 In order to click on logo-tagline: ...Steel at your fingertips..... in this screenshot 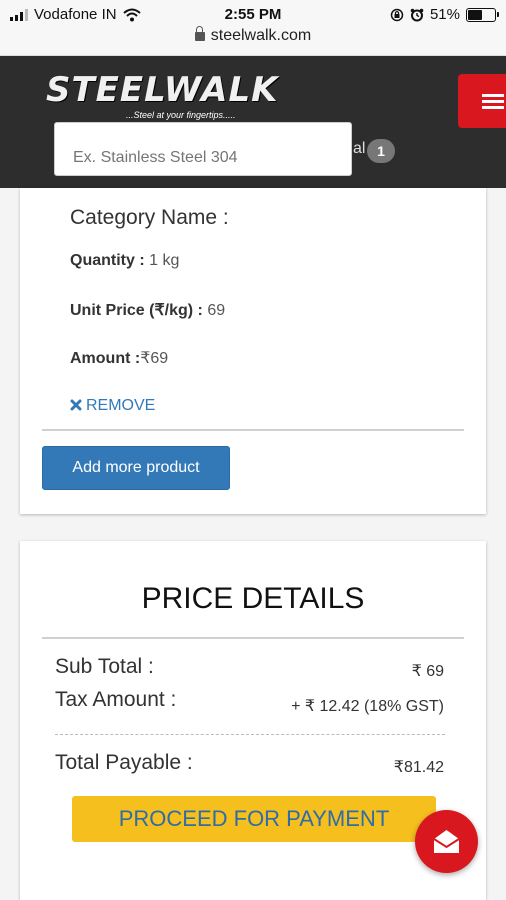, I will do `click(181, 115)`.